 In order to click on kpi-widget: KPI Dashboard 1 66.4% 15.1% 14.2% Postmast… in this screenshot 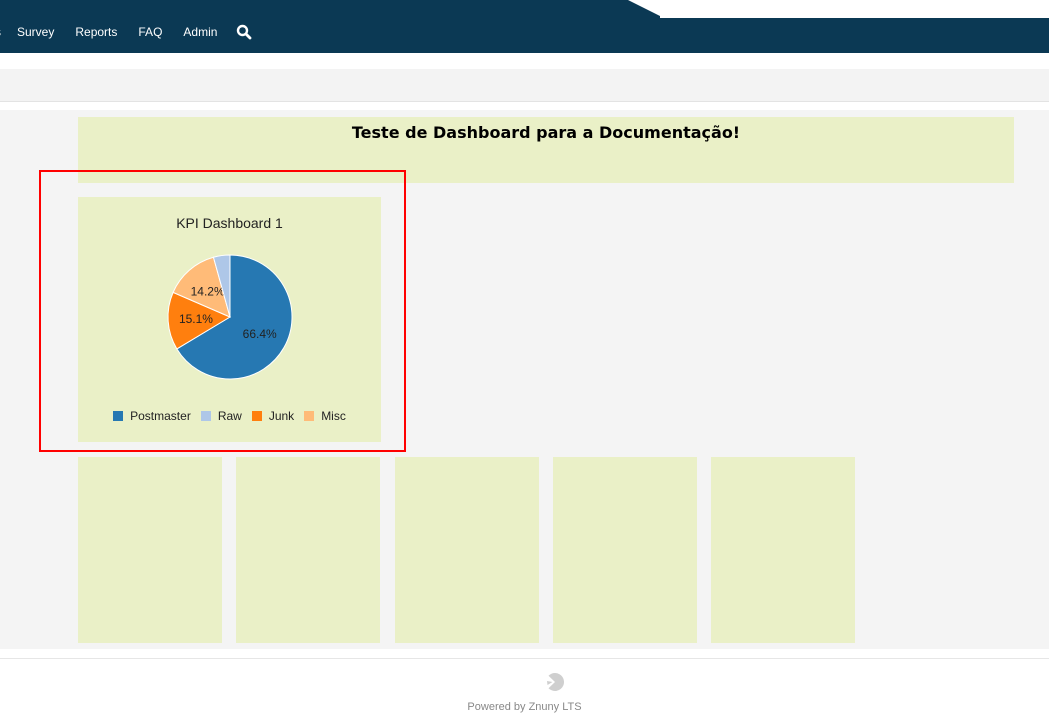, I will do `click(229, 319)`.